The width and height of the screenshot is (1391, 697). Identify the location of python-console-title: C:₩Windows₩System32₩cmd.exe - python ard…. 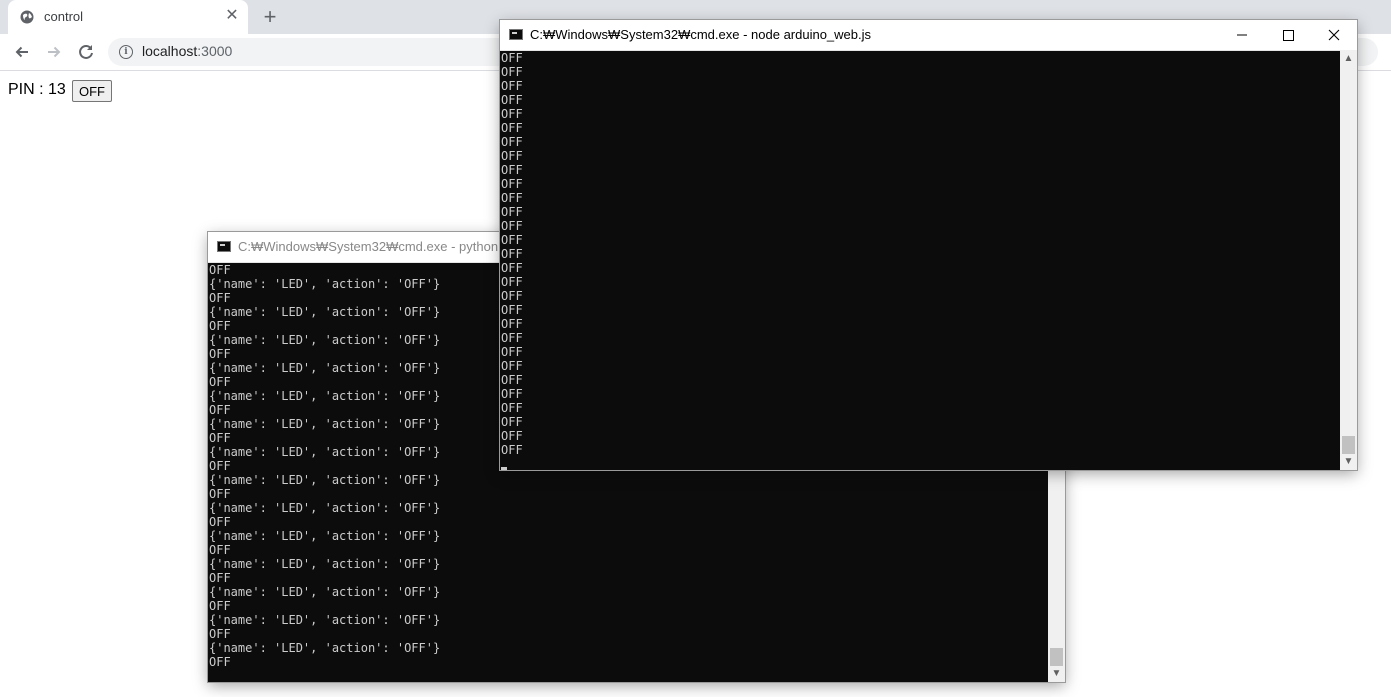
(383, 246).